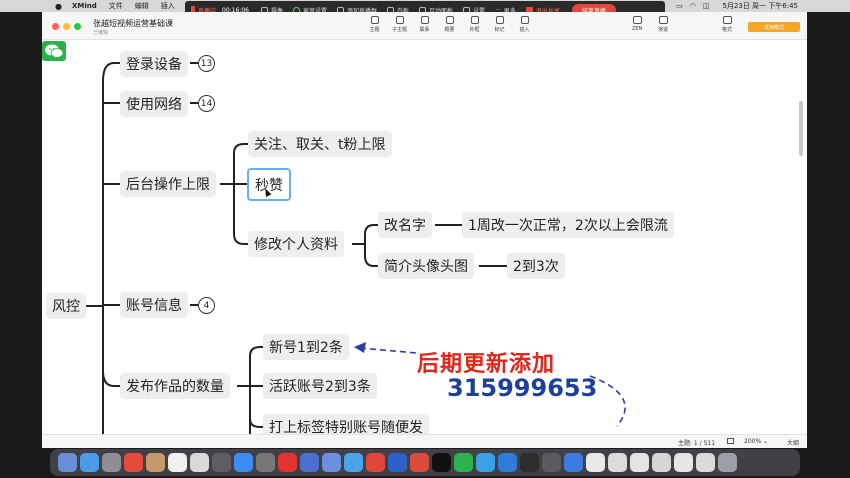 The height and width of the screenshot is (478, 850). What do you see at coordinates (617, 462) in the screenshot?
I see `window-thumb-2-icon` at bounding box center [617, 462].